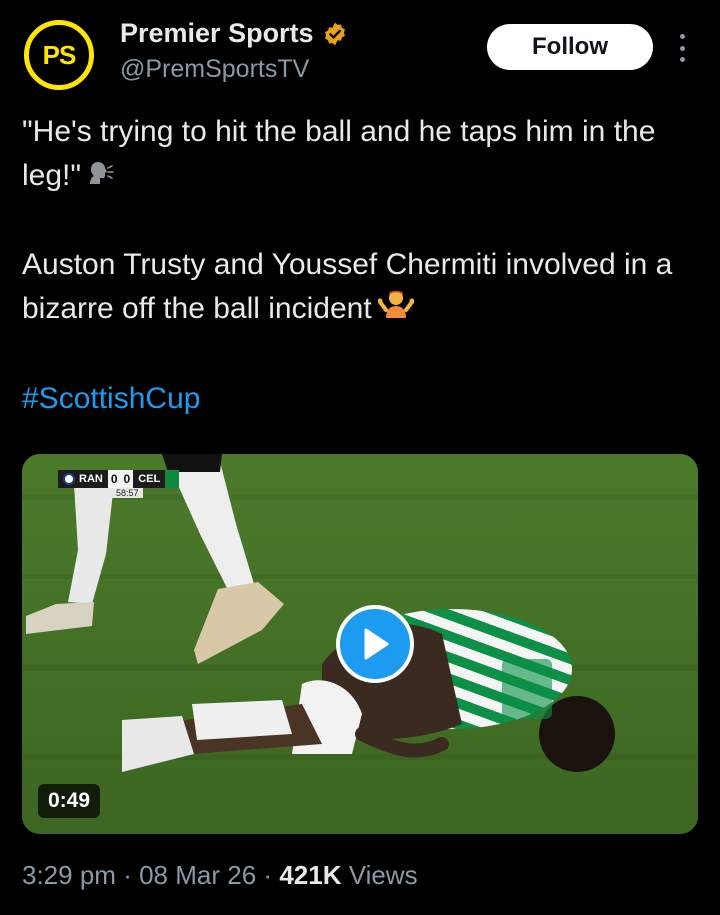  I want to click on tweet-metadata: 3:29 pm · 08 Mar 26 · 421K Views, so click(220, 875).